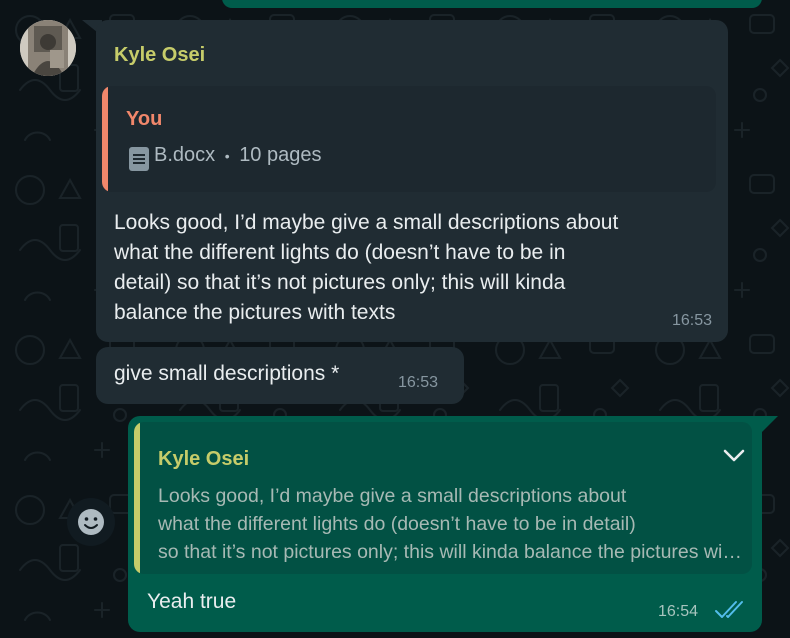 The image size is (790, 638). Describe the element at coordinates (192, 601) in the screenshot. I see `message-text: Yeah true` at that location.